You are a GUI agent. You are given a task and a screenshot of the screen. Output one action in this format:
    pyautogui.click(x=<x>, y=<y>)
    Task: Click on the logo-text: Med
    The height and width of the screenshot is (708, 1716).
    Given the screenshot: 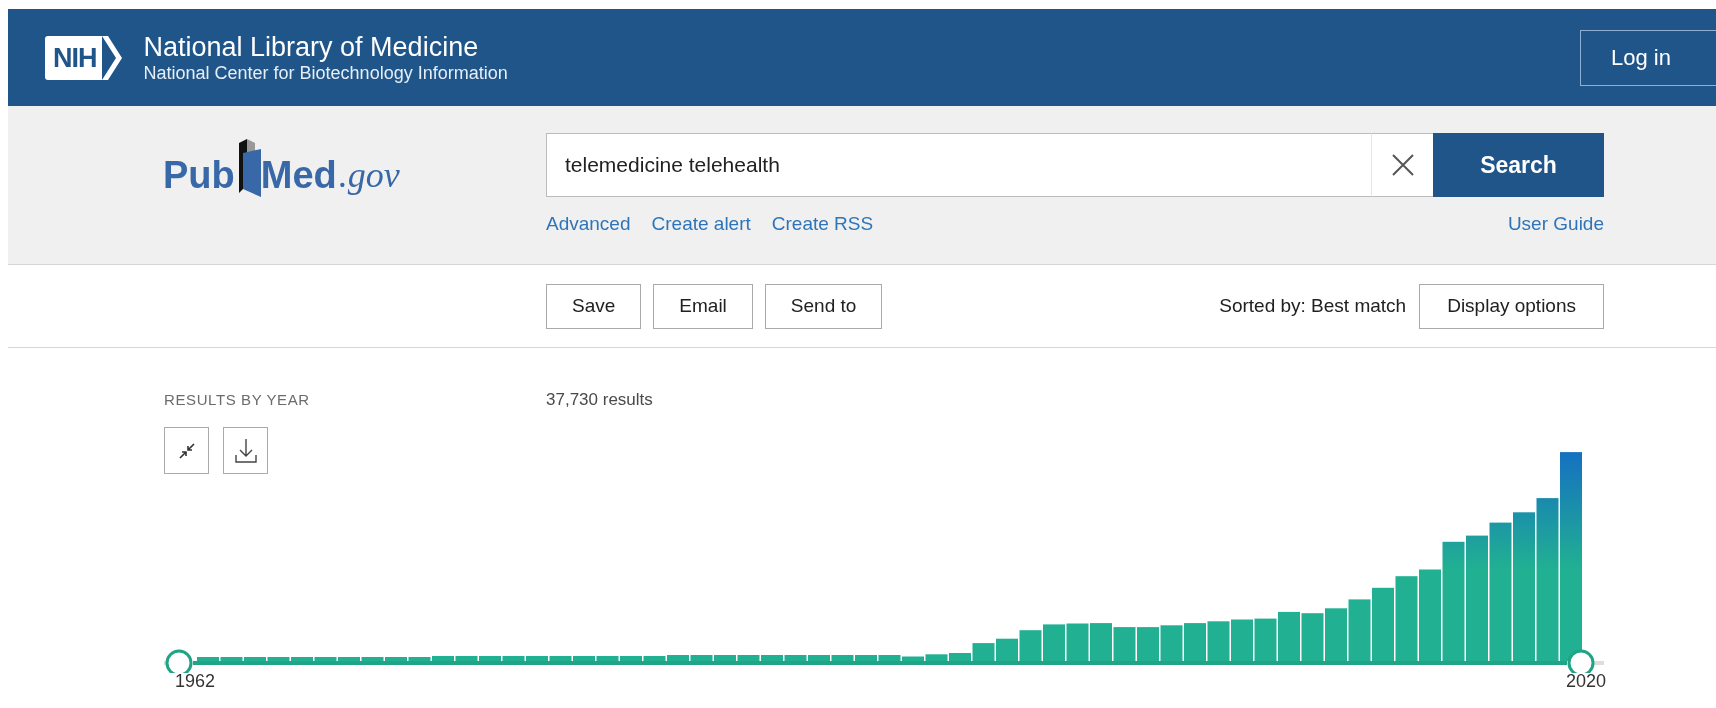 What is the action you would take?
    pyautogui.click(x=298, y=175)
    